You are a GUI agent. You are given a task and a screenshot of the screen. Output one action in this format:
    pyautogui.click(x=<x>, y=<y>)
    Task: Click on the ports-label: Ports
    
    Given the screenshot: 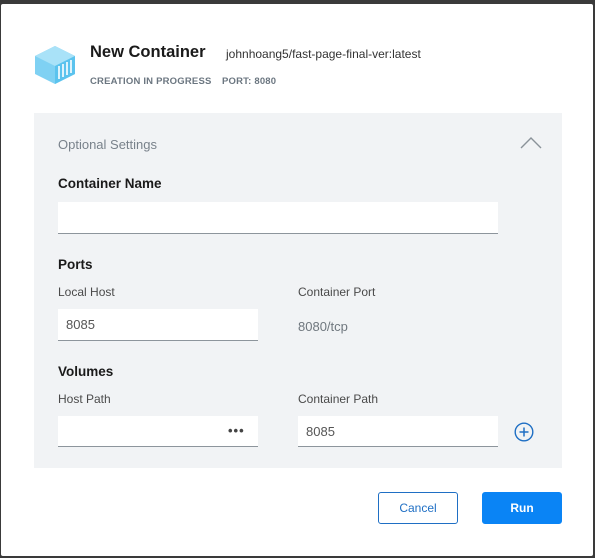 What is the action you would take?
    pyautogui.click(x=75, y=264)
    